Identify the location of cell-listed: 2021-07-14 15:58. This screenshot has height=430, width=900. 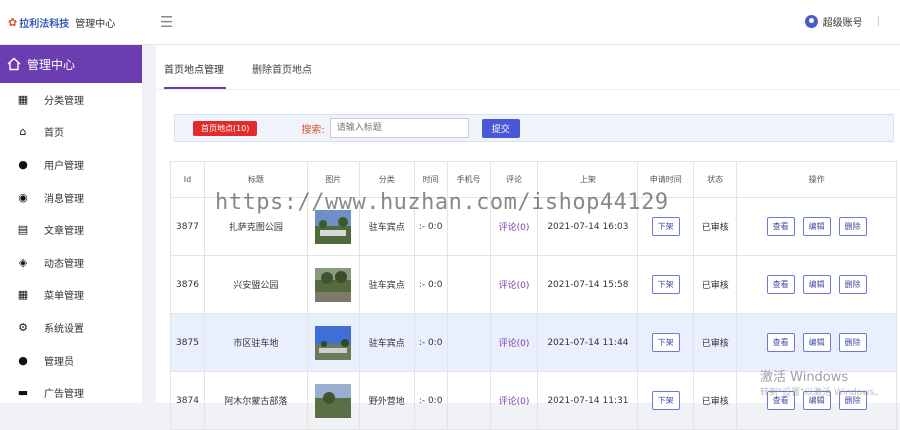
(588, 284).